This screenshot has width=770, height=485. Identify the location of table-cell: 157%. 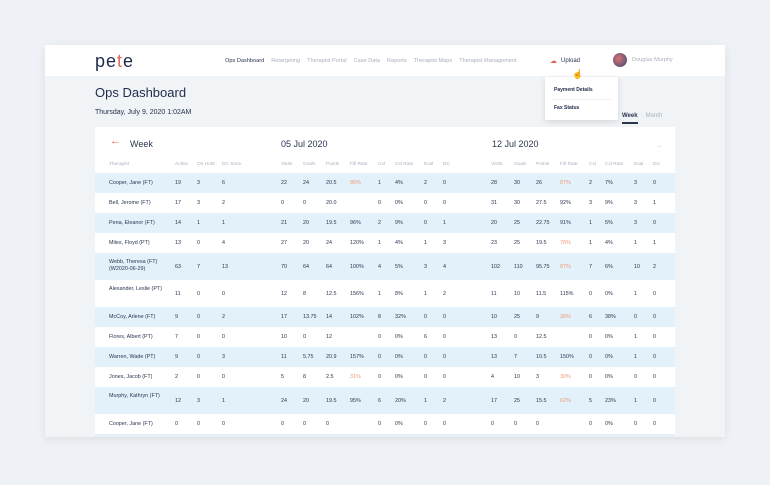
(357, 357).